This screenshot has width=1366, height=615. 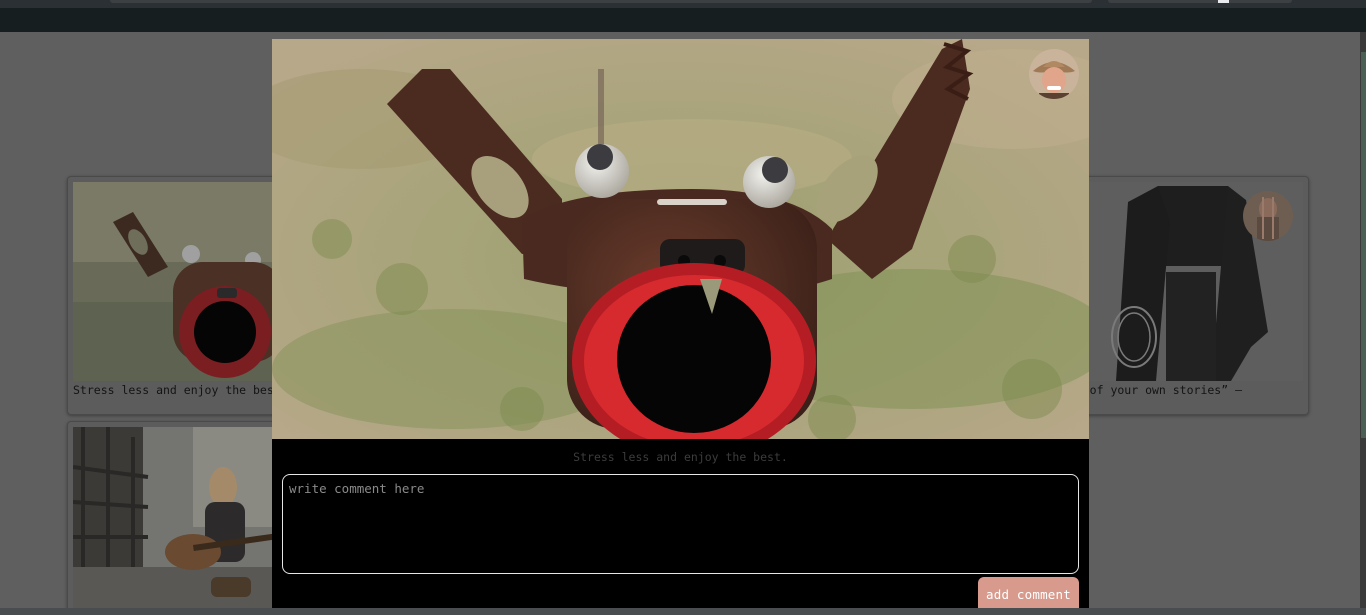 What do you see at coordinates (180, 390) in the screenshot?
I see `card-caption: Stress less and enjoy the best.` at bounding box center [180, 390].